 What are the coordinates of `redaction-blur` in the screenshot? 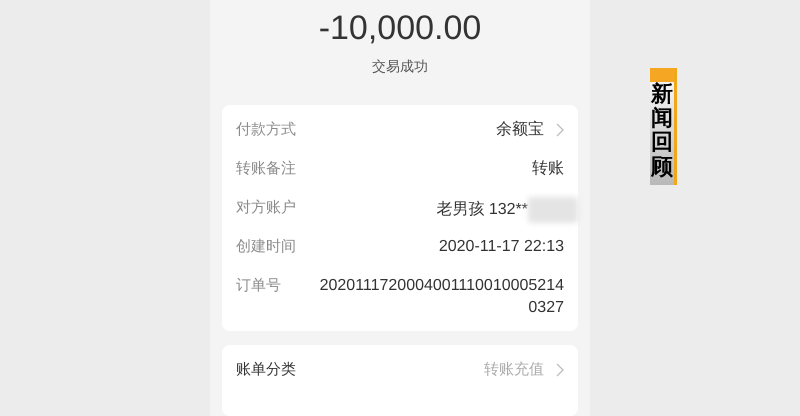 It's located at (553, 210).